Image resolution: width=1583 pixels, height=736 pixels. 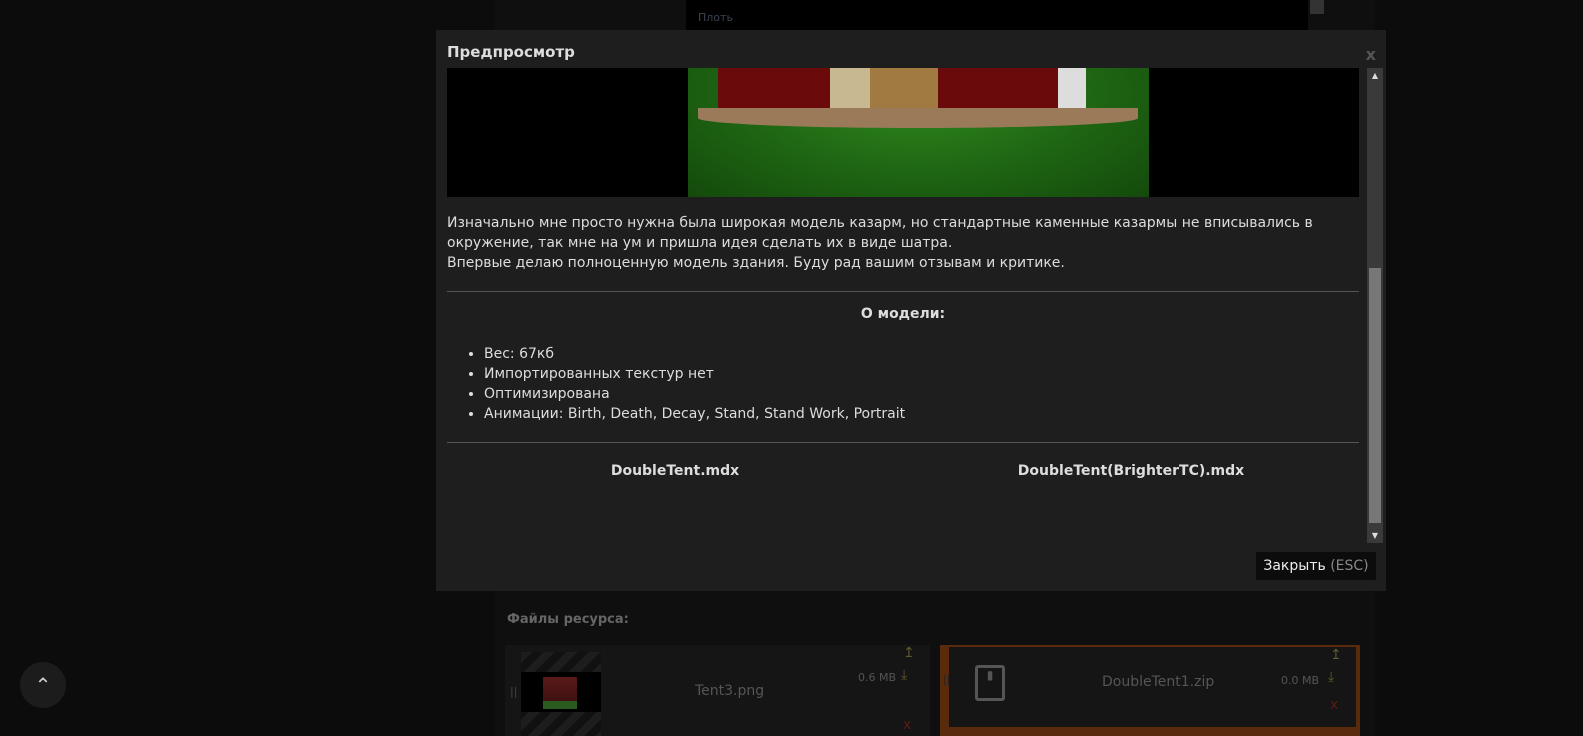 I want to click on file-card-selected: || ▮ DoubleTent1.zip 0.0 MB ↥ ⤓ x, so click(x=1150, y=690).